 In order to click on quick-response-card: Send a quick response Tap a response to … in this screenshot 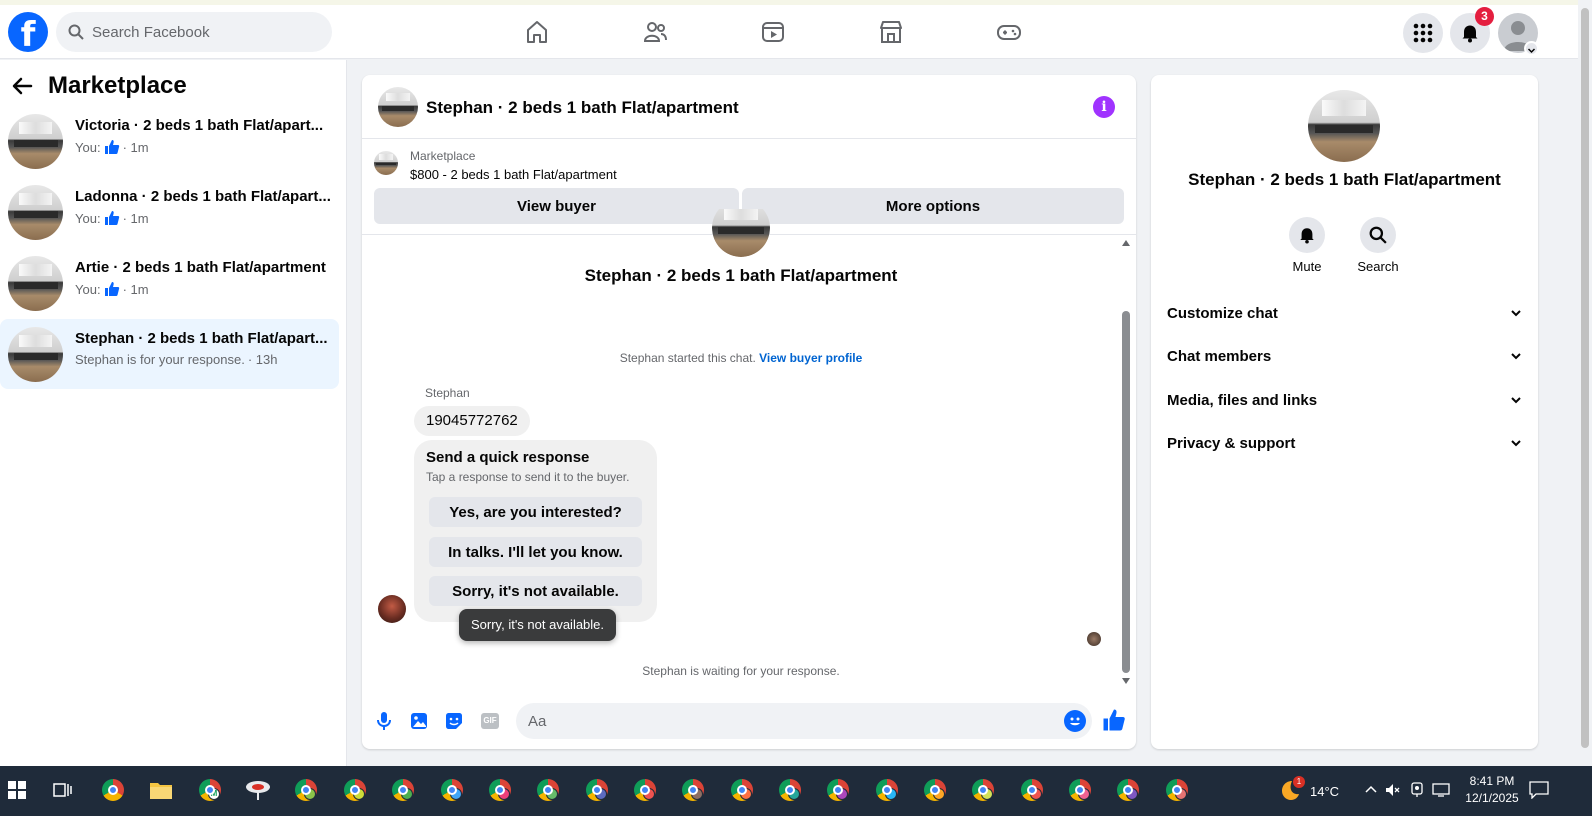, I will do `click(535, 531)`.